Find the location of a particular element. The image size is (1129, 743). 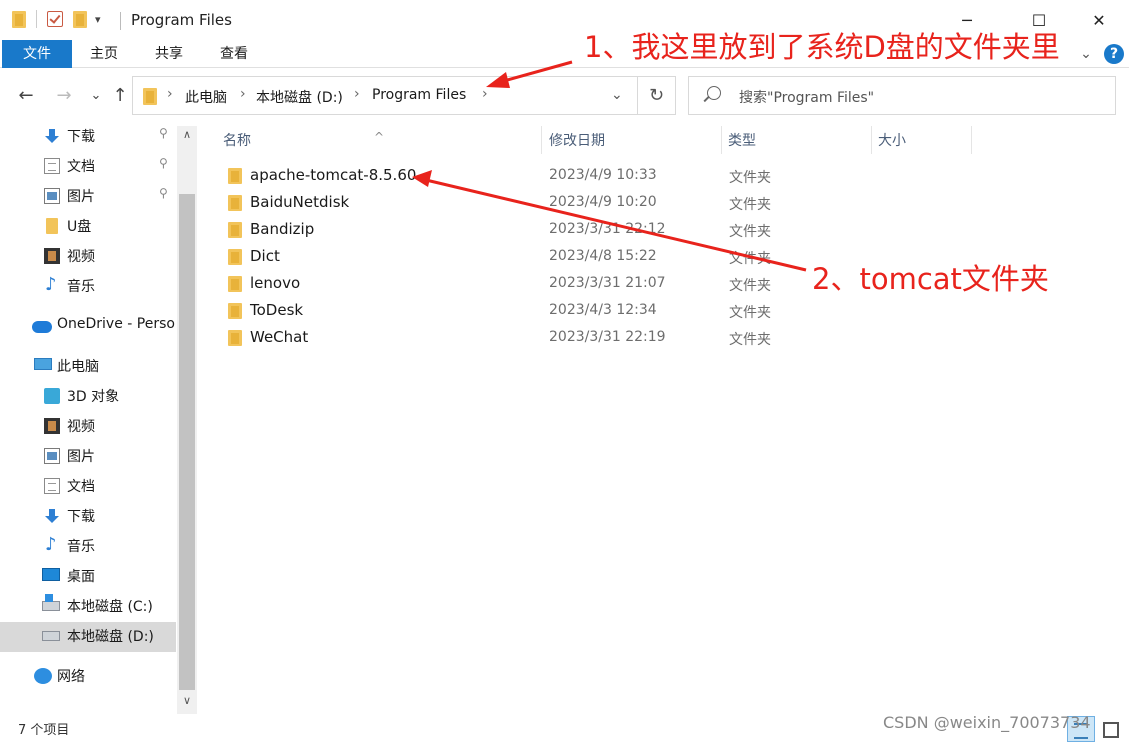

file-date: 2023/3/31 22:12 is located at coordinates (607, 229).